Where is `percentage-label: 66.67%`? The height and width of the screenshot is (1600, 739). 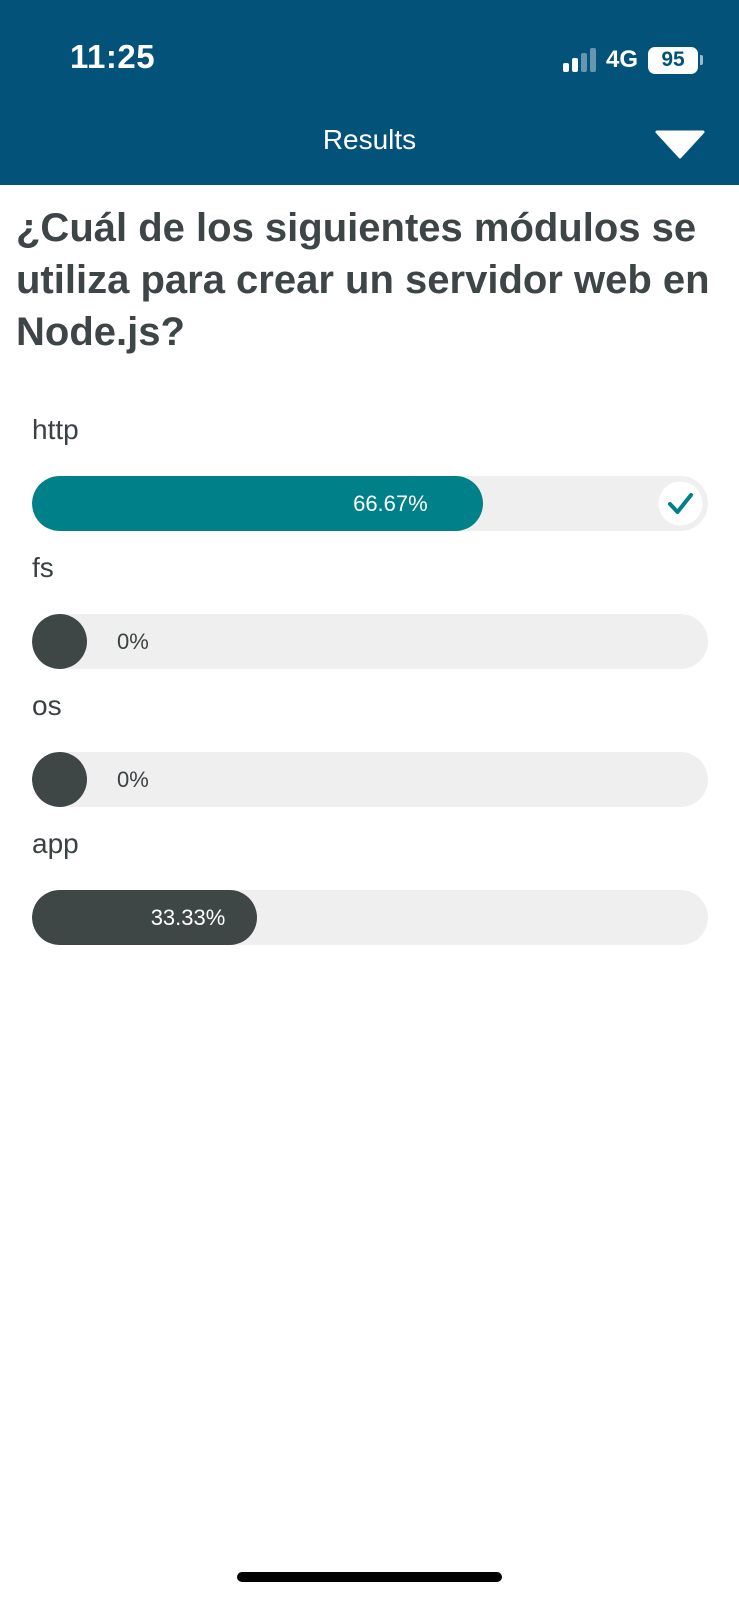 percentage-label: 66.67% is located at coordinates (390, 503).